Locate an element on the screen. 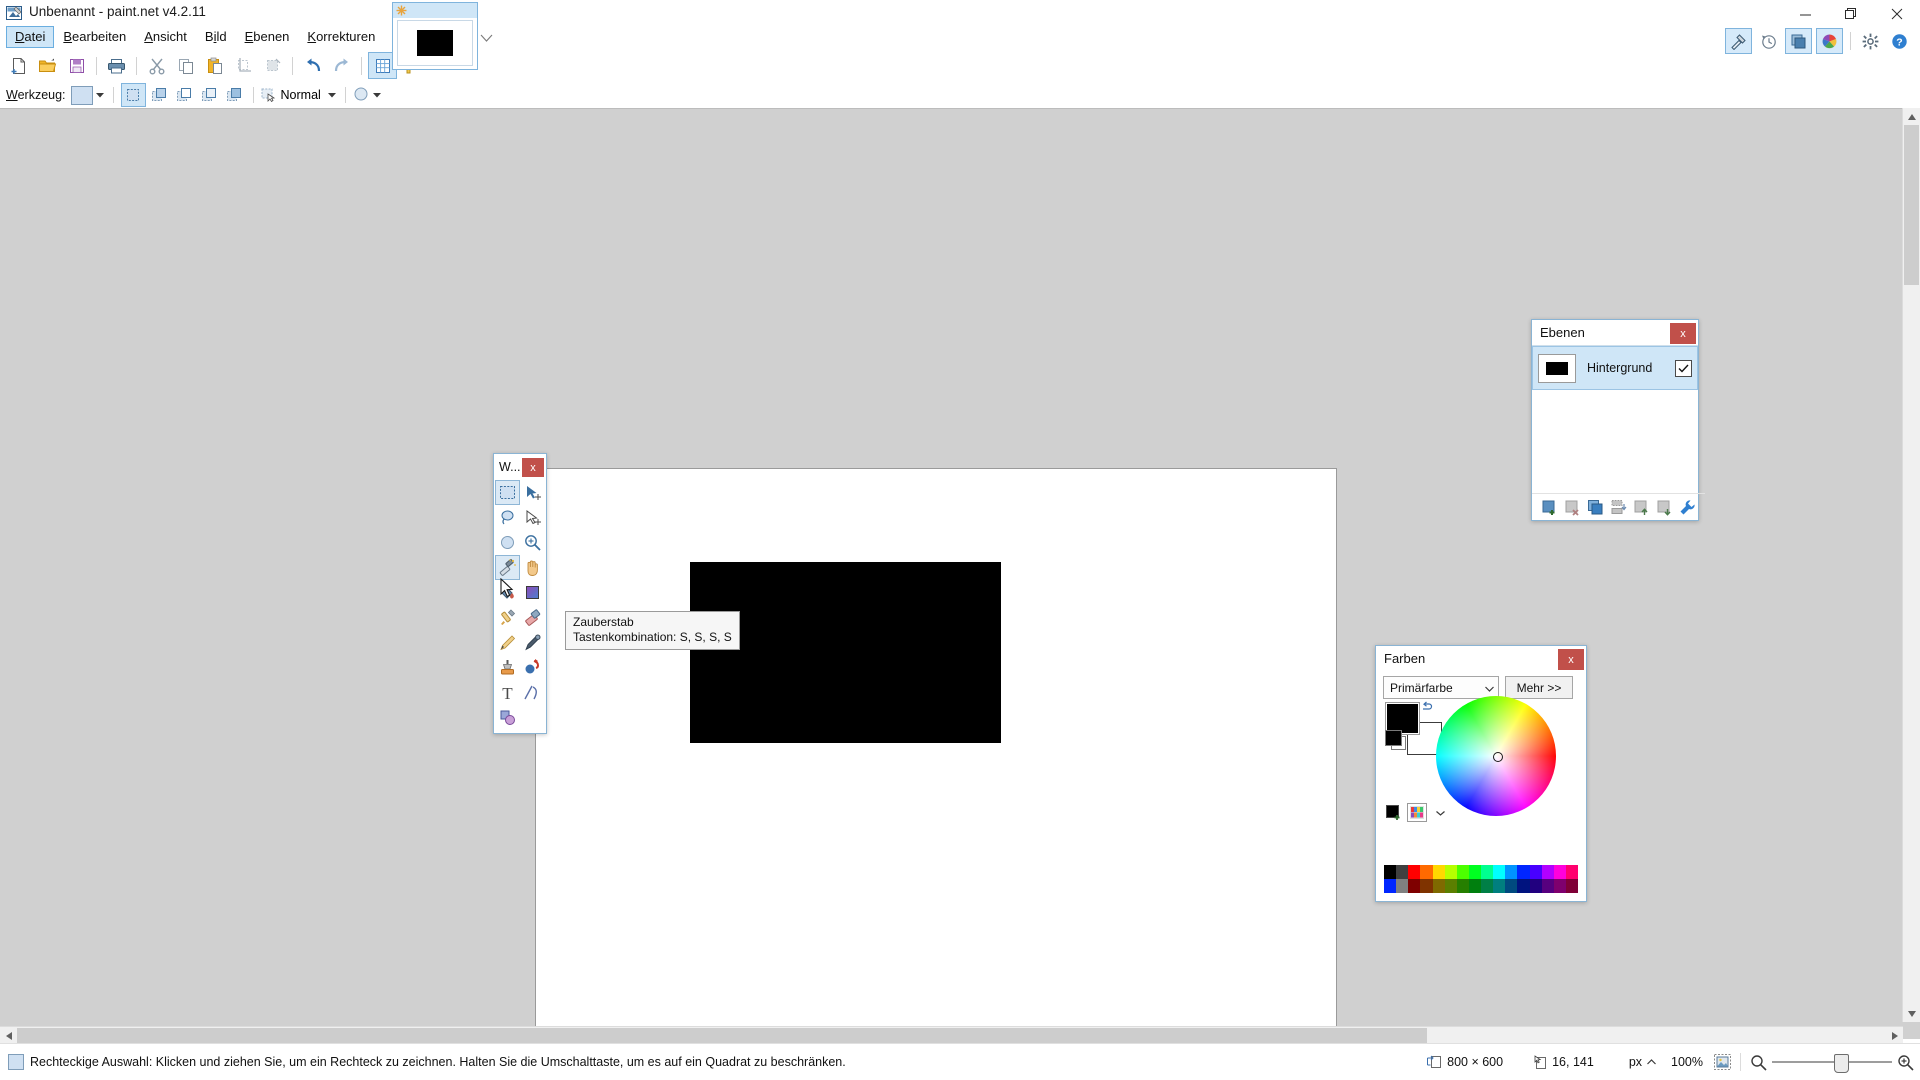 The height and width of the screenshot is (1080, 1920). magic-wand-tool is located at coordinates (507, 567).